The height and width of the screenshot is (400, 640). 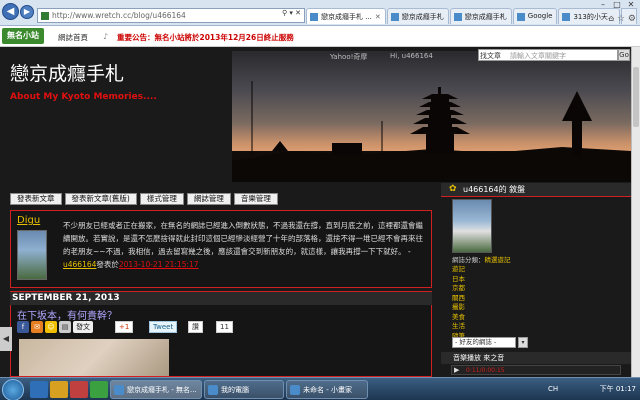 I want to click on folder-taskbar-icon, so click(x=59, y=389).